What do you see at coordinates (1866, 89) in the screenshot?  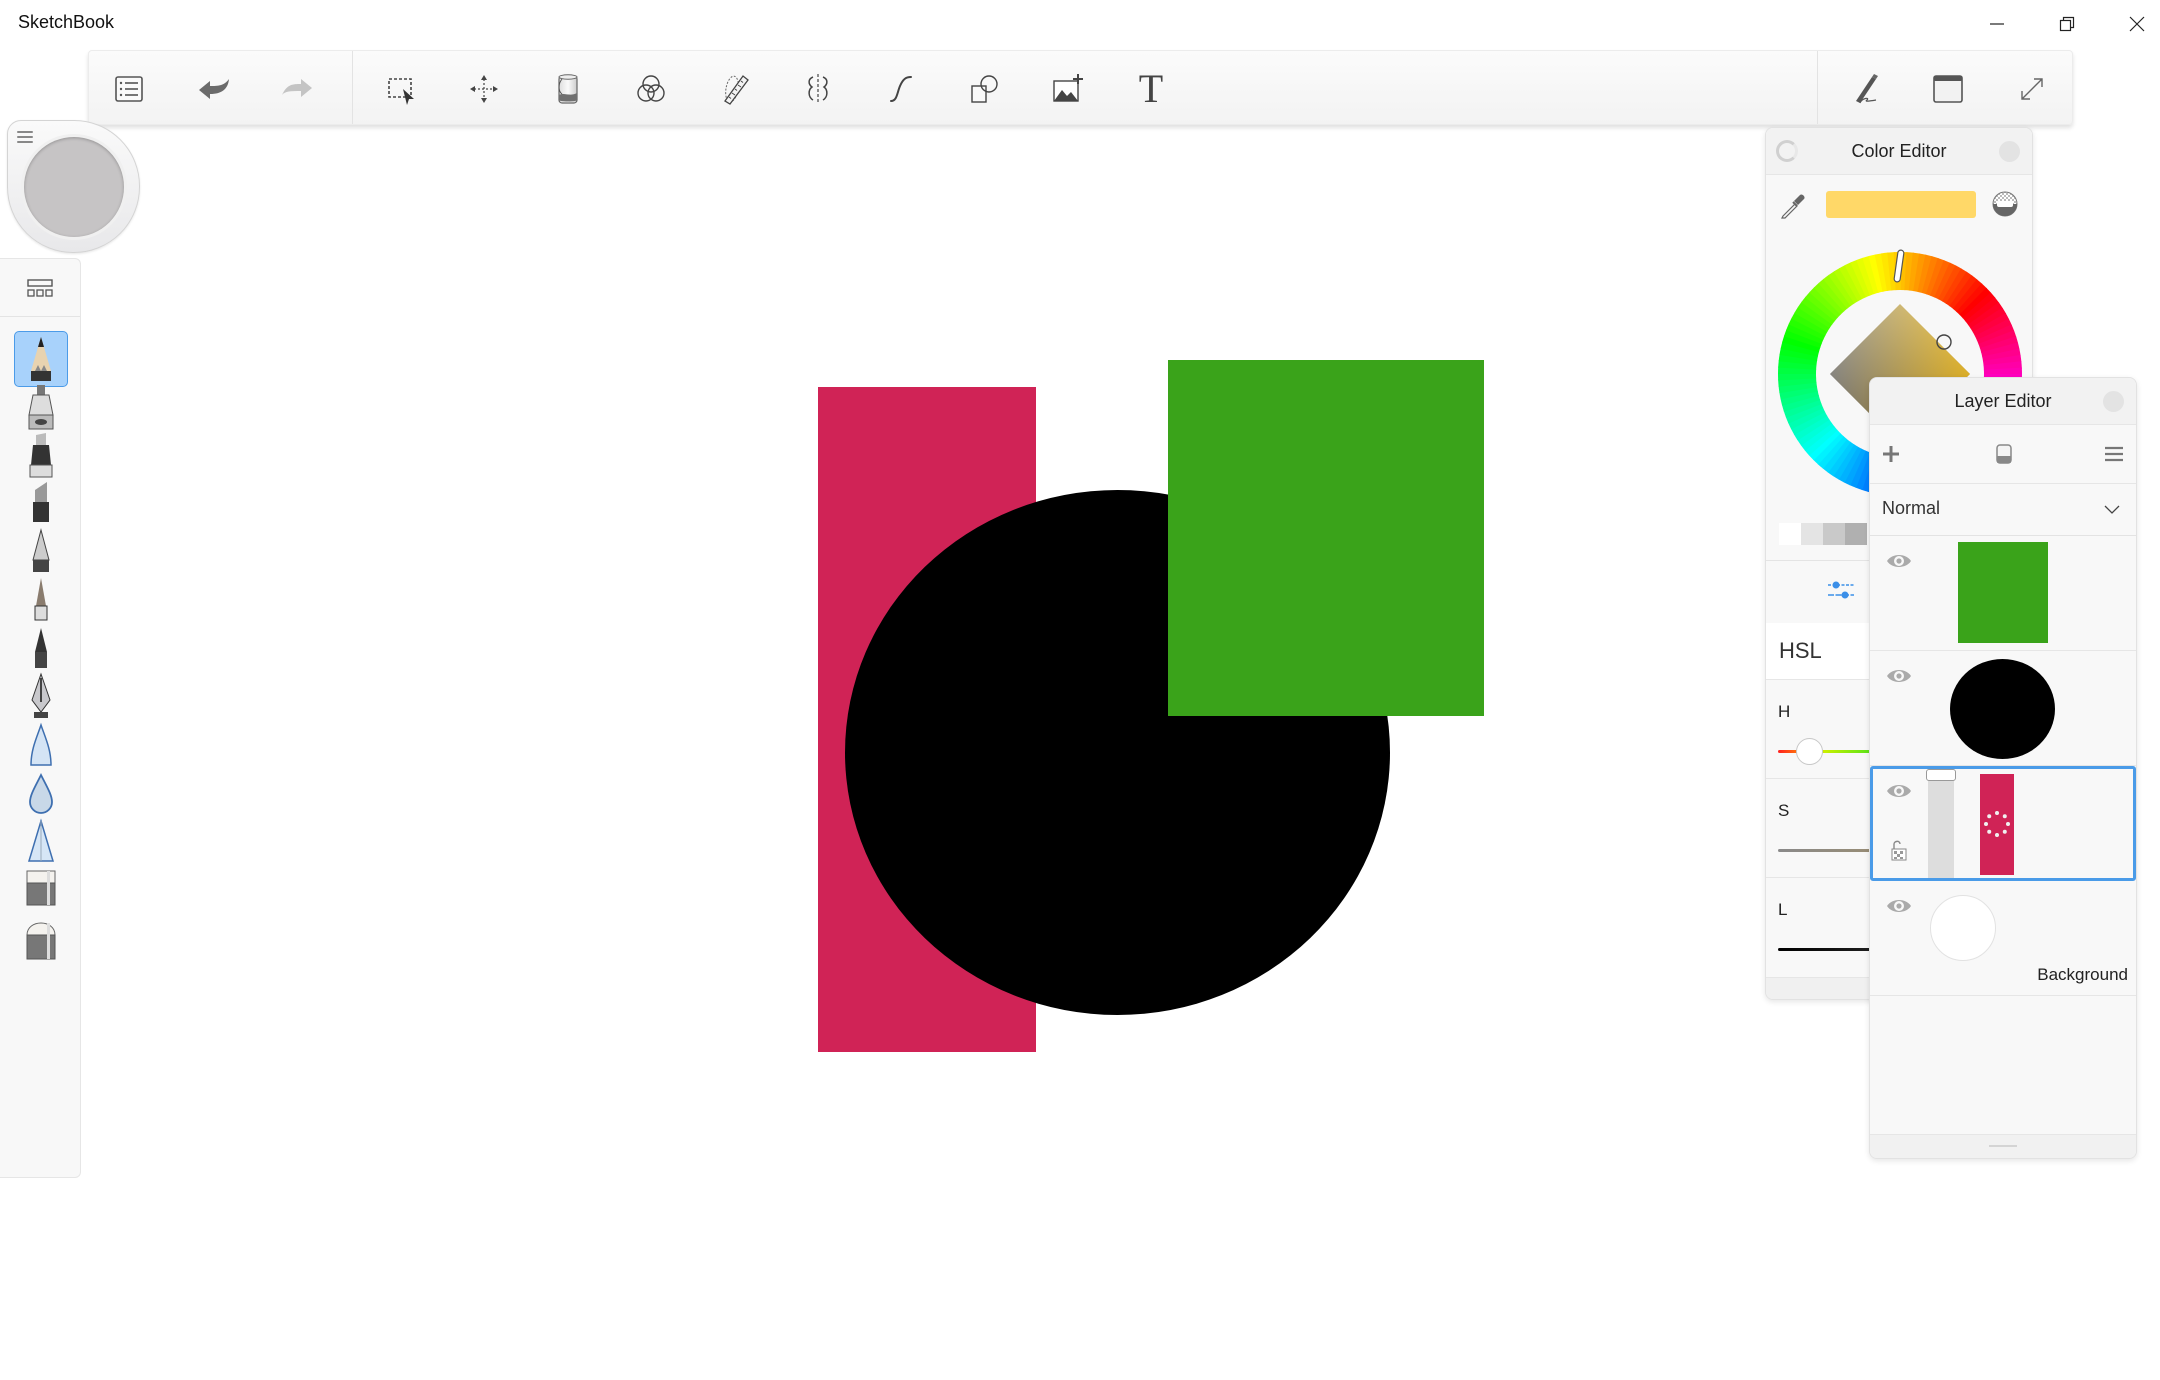 I see `pen-mode-button` at bounding box center [1866, 89].